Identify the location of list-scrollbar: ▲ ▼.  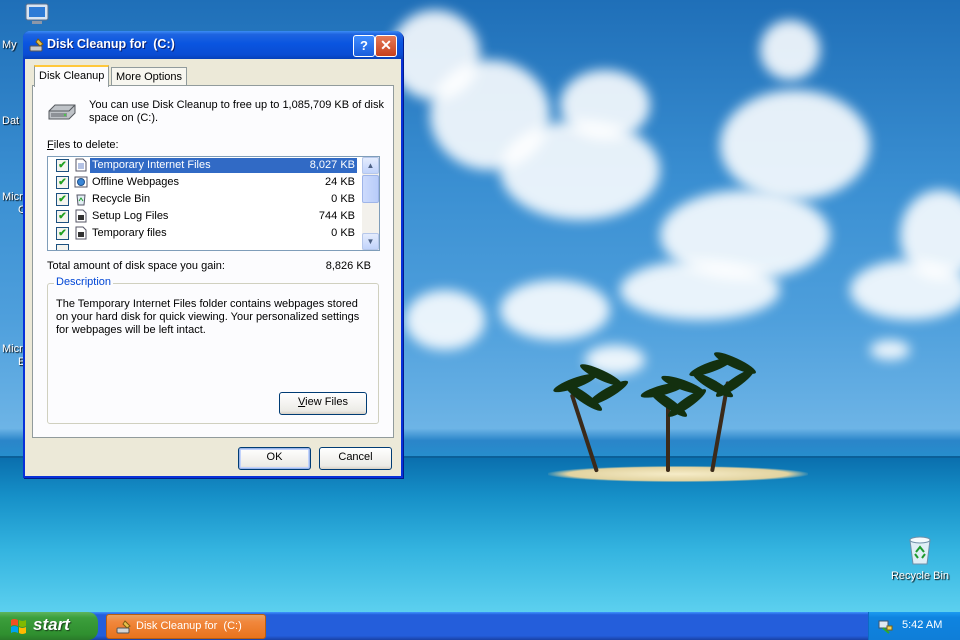
(370, 203).